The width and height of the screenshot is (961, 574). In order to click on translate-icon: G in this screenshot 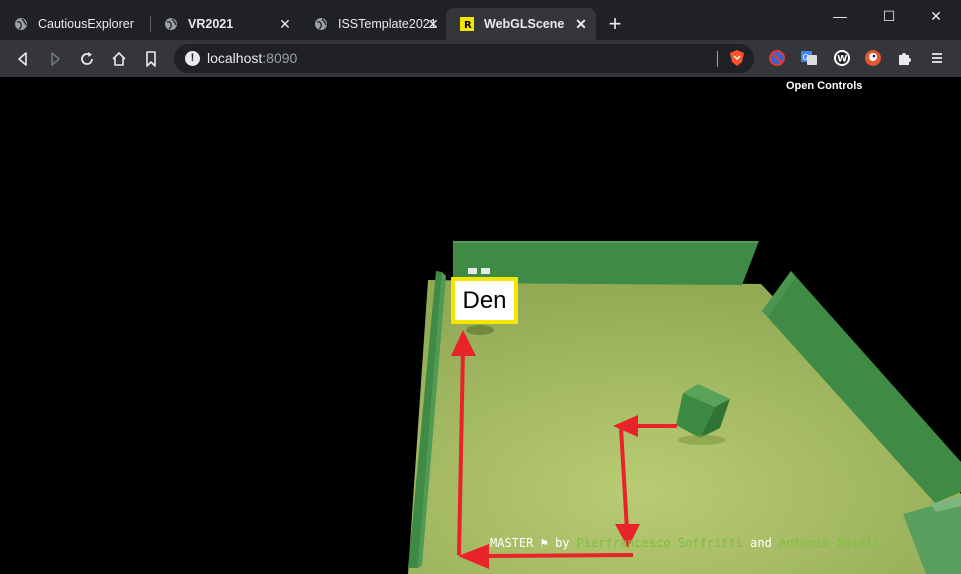, I will do `click(809, 58)`.